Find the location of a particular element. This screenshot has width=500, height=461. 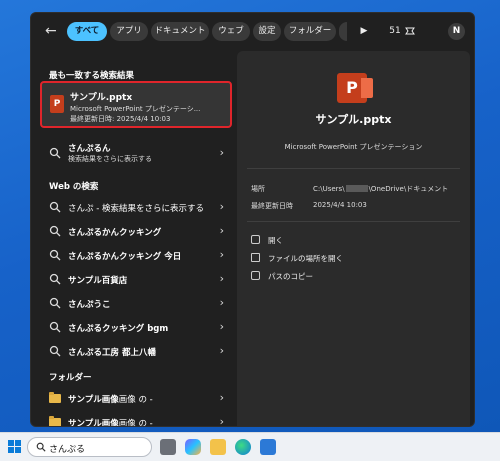

web-result-query: サンプル百貨店 is located at coordinates (98, 281).